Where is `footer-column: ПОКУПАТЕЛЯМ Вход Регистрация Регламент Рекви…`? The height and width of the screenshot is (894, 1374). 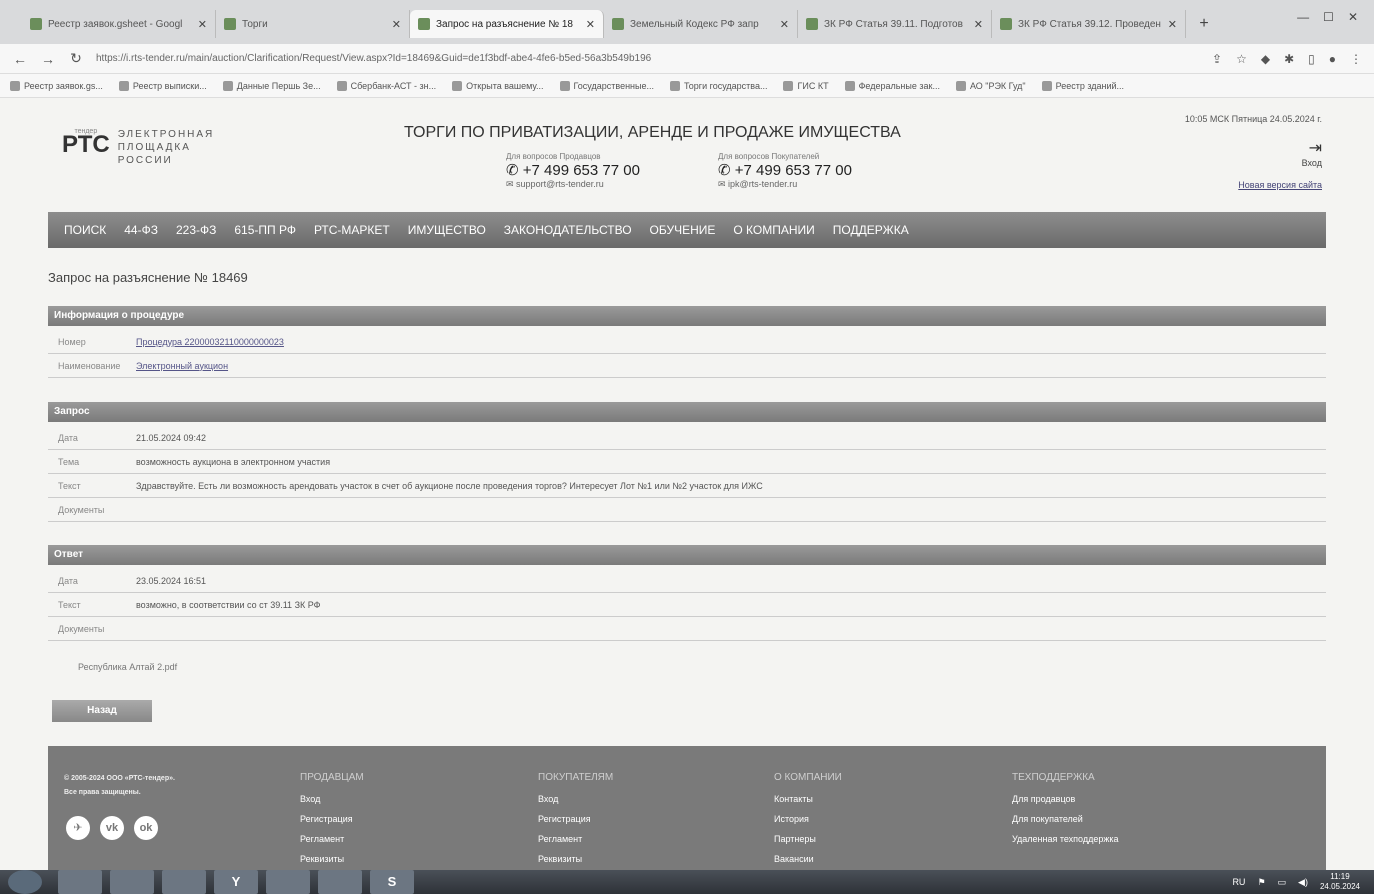
footer-column: ПОКУПАТЕЛЯМ Вход Регистрация Регламент Рекви… is located at coordinates (575, 820).